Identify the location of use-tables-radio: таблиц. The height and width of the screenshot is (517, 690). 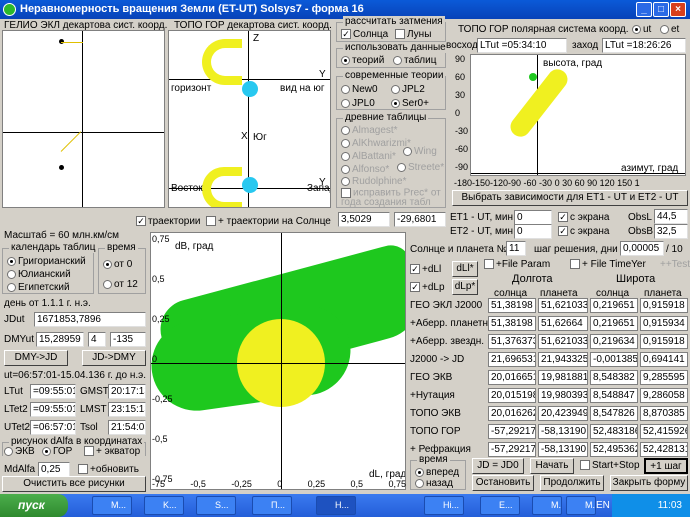
(414, 60).